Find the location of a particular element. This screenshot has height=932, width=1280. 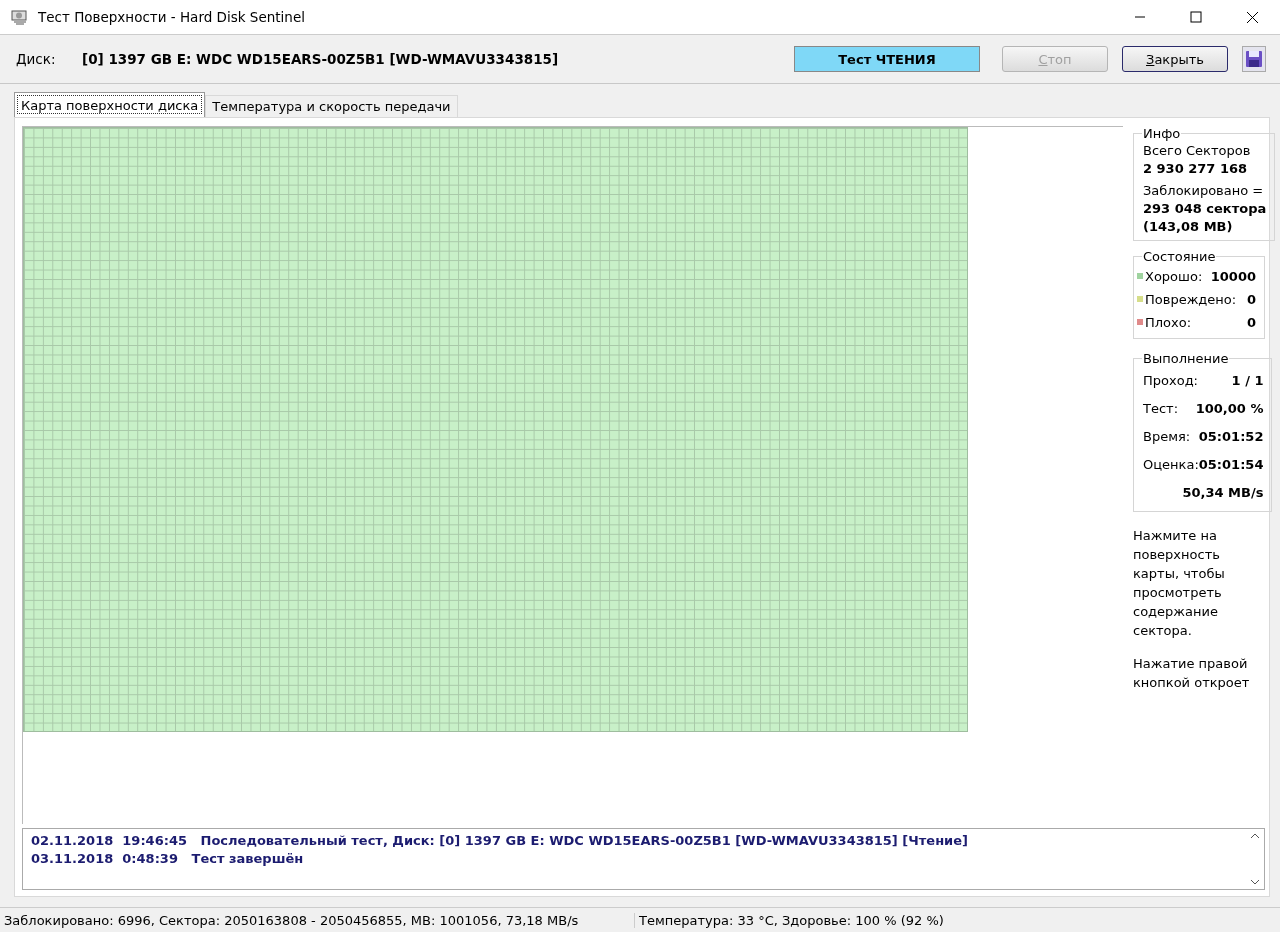

state-label: Повреждено: is located at coordinates (1191, 299).